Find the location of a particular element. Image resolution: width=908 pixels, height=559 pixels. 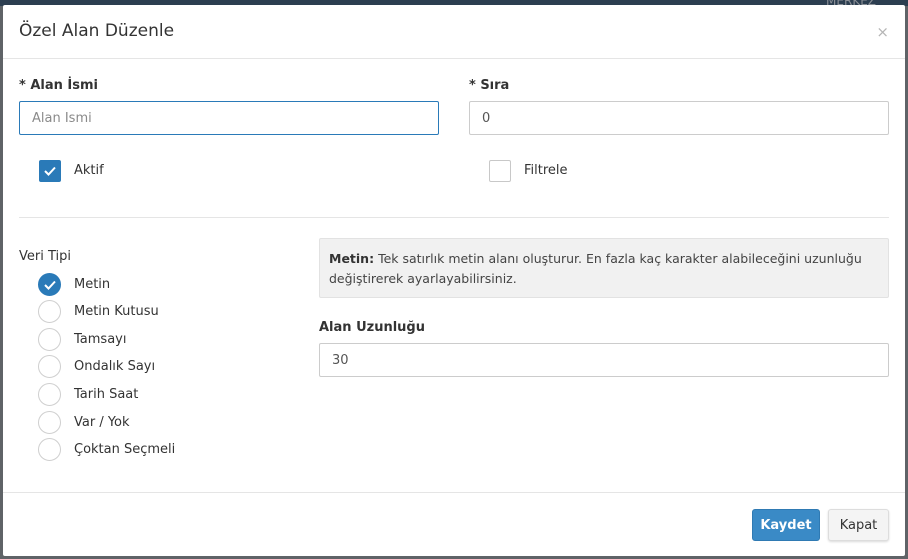

radio-label: Tamsayı is located at coordinates (100, 339).